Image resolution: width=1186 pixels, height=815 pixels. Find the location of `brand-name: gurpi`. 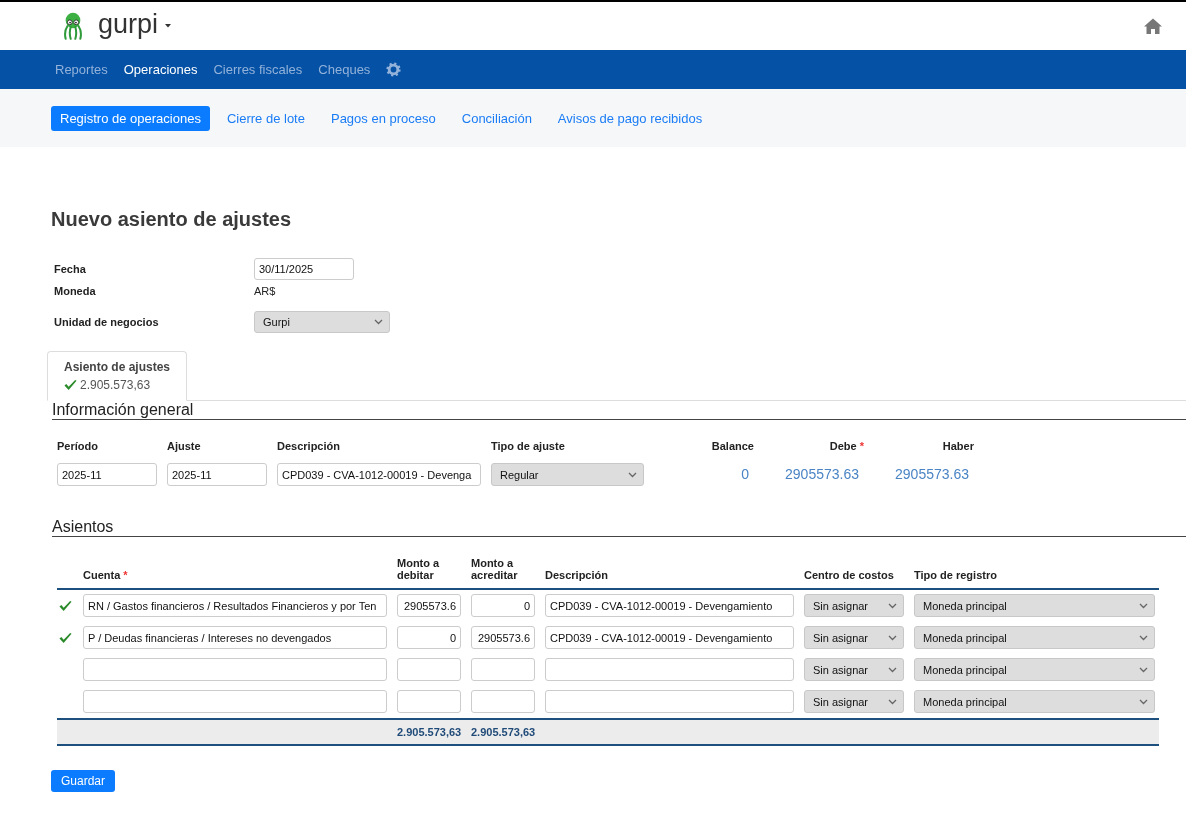

brand-name: gurpi is located at coordinates (128, 24).